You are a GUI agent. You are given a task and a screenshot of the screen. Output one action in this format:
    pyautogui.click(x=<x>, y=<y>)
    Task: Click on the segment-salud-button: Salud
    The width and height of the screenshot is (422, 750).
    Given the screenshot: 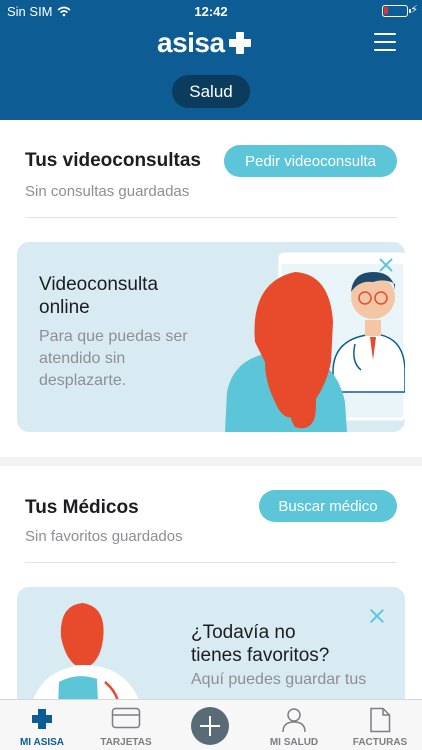 What is the action you would take?
    pyautogui.click(x=211, y=91)
    